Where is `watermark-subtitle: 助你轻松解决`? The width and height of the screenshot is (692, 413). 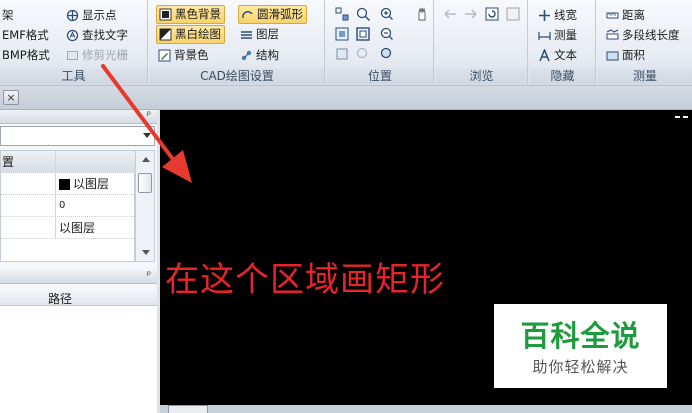
watermark-subtitle: 助你轻松解决 is located at coordinates (580, 367).